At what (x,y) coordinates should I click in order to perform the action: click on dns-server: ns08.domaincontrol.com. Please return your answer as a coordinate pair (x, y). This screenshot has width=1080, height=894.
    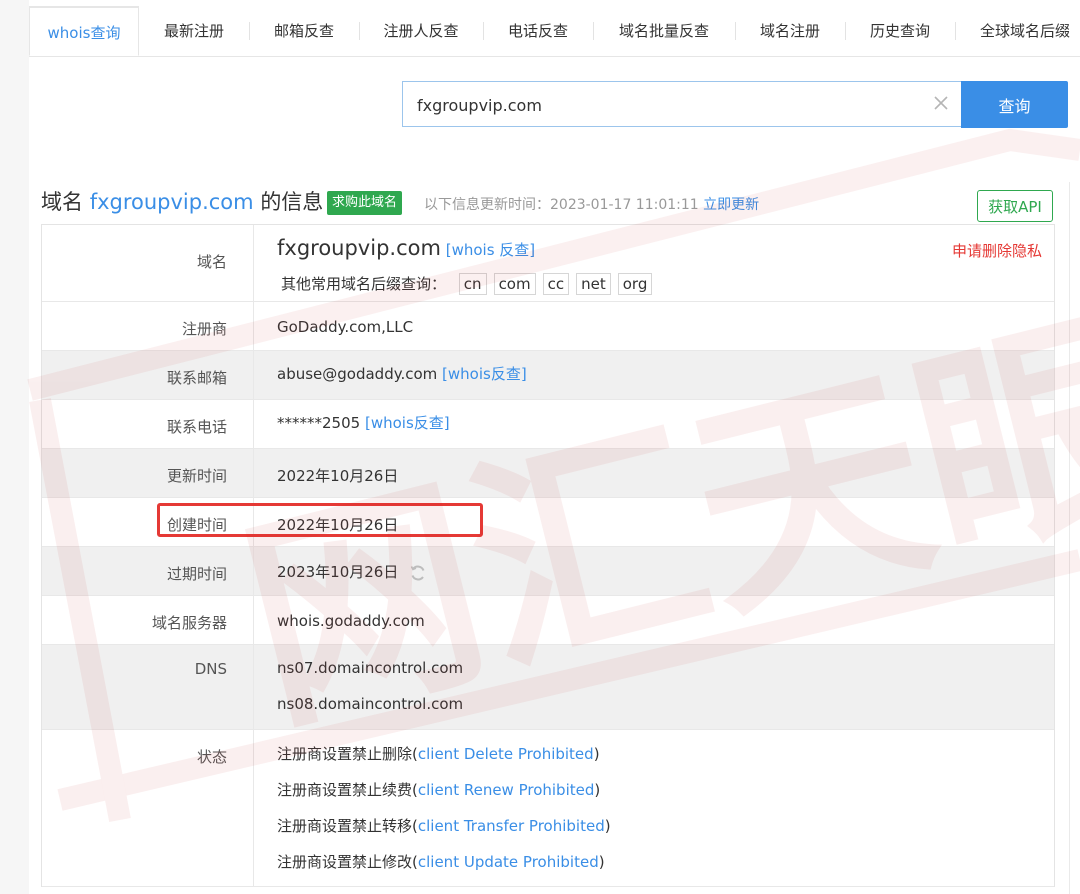
    Looking at the image, I should click on (370, 704).